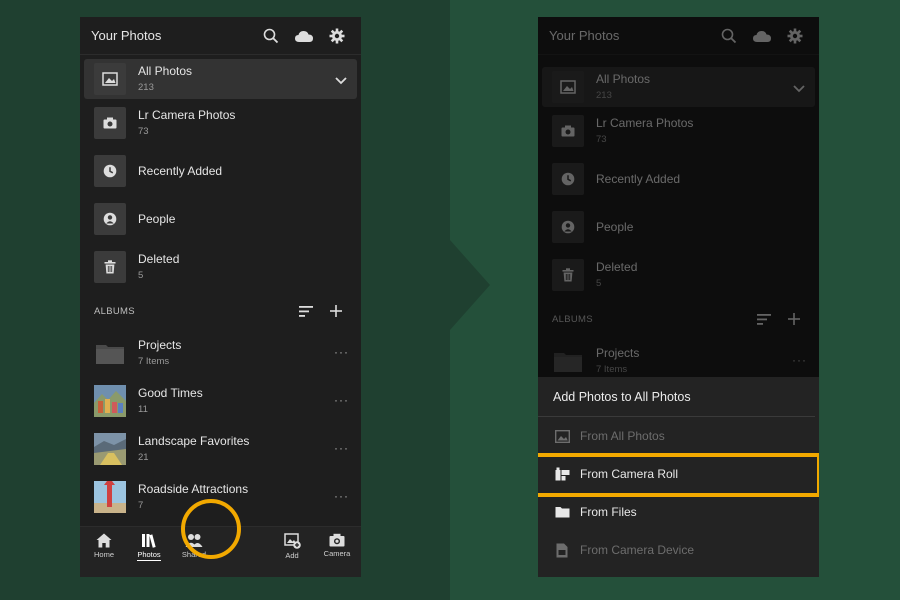  I want to click on source-count: 213, so click(146, 87).